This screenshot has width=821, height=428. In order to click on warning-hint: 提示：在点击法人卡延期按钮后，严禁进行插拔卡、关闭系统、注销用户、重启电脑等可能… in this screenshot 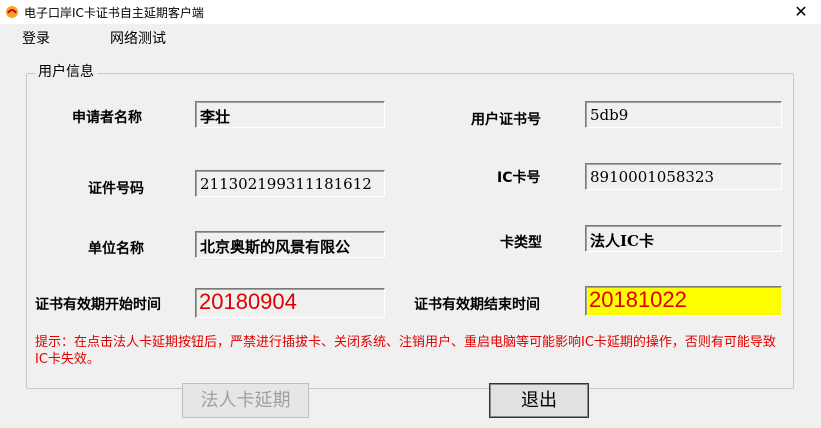, I will do `click(405, 351)`.